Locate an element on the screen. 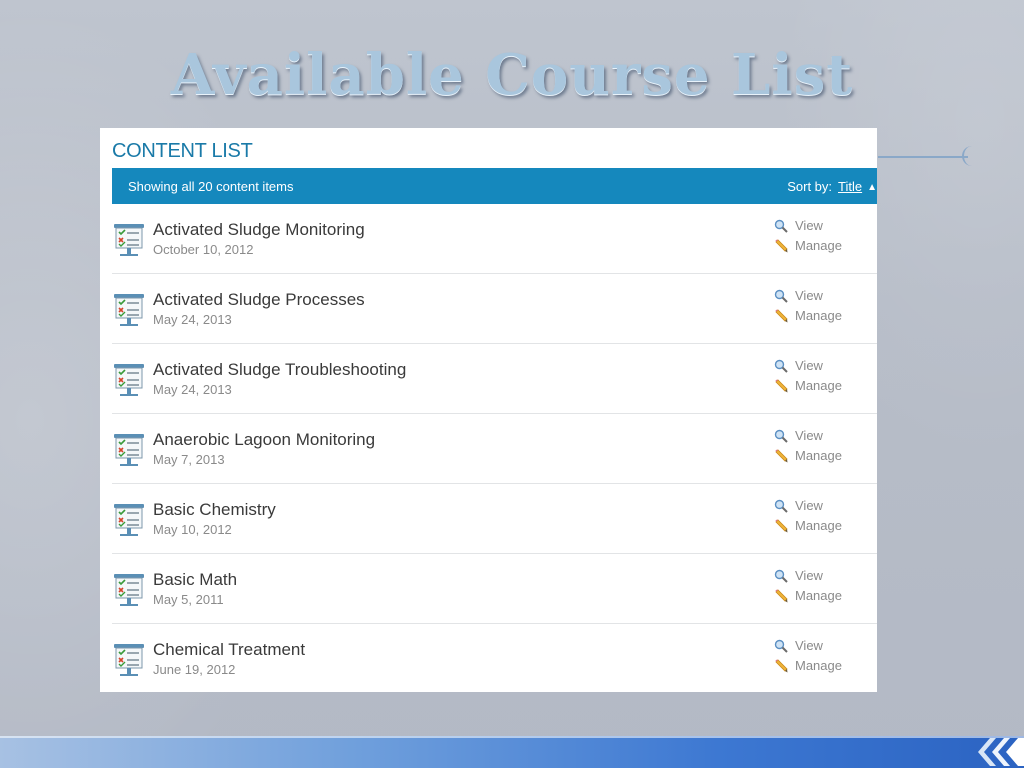  course-title-link: Activated Sludge Monitoring is located at coordinates (259, 230).